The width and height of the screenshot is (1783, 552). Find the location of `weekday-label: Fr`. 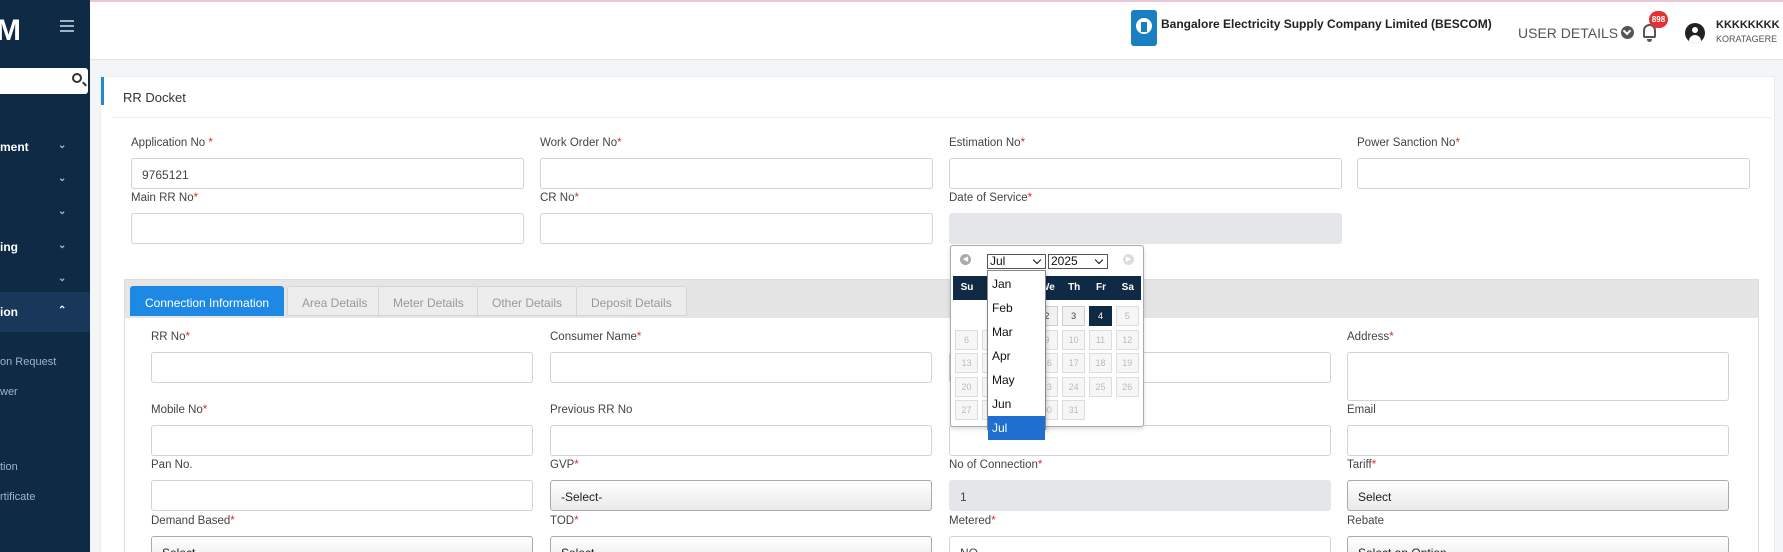

weekday-label: Fr is located at coordinates (1101, 287).